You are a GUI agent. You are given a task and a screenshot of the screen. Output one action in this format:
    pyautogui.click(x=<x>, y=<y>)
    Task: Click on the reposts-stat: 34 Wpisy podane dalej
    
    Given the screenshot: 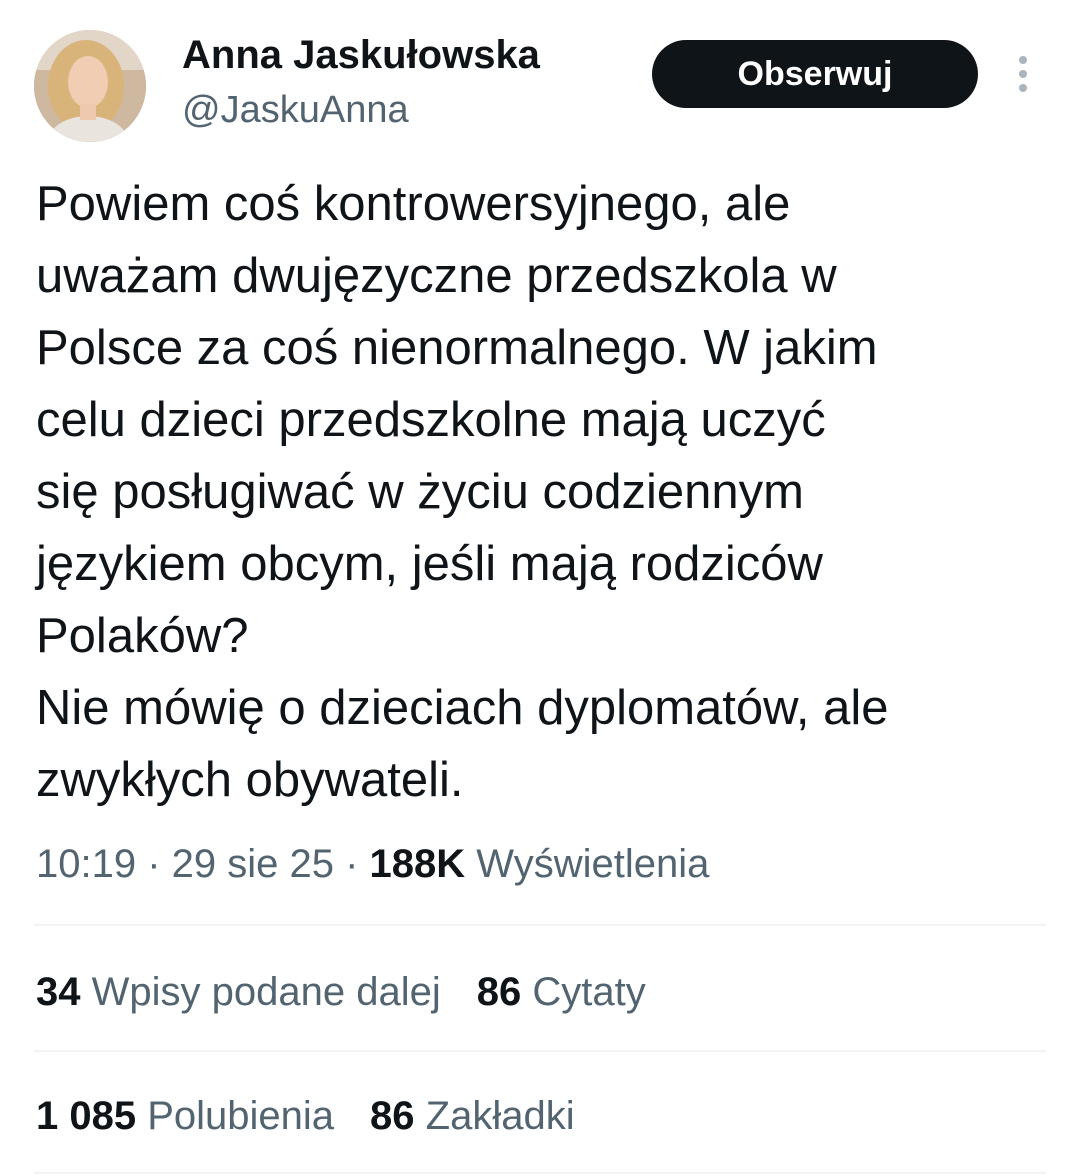 What is the action you would take?
    pyautogui.click(x=238, y=992)
    